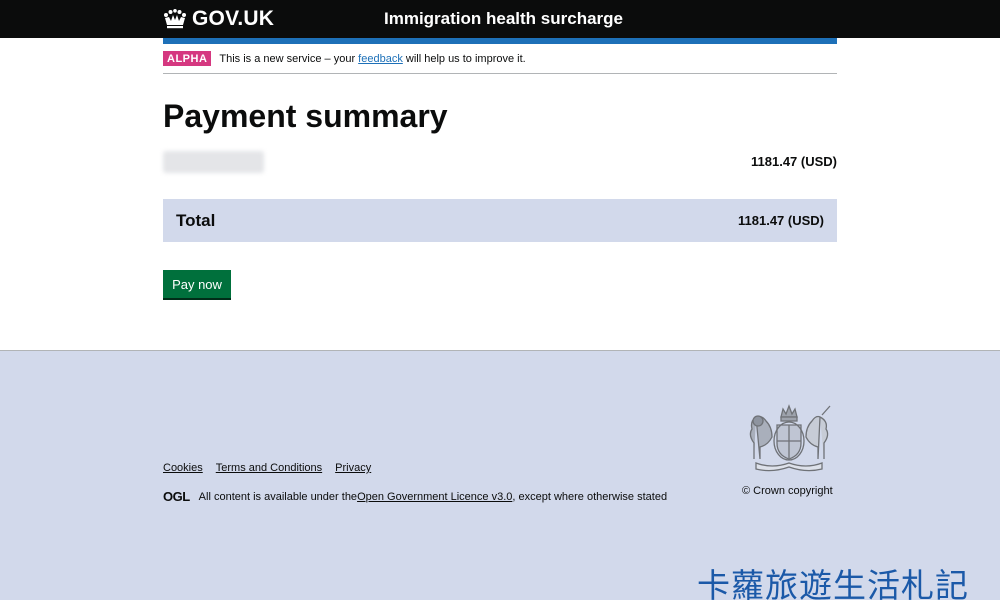  I want to click on royal-coat-of-arms-icon, so click(790, 438).